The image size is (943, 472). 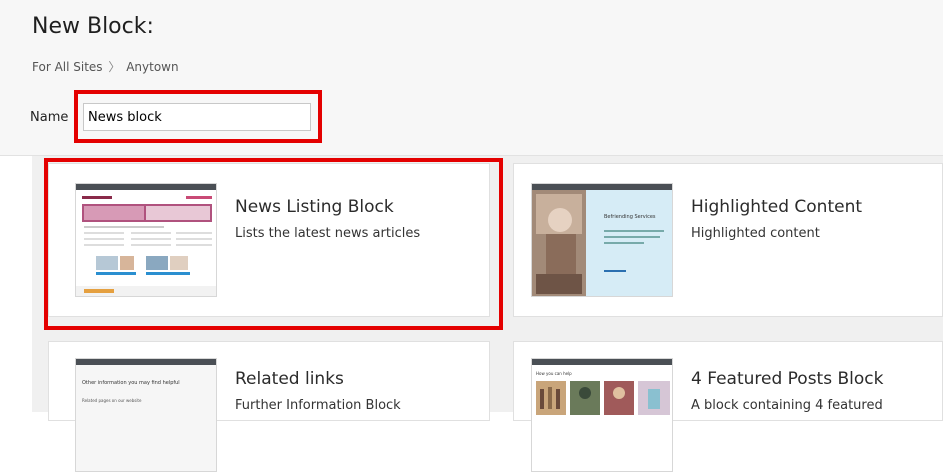 What do you see at coordinates (318, 405) in the screenshot?
I see `block-description: Further Information Block` at bounding box center [318, 405].